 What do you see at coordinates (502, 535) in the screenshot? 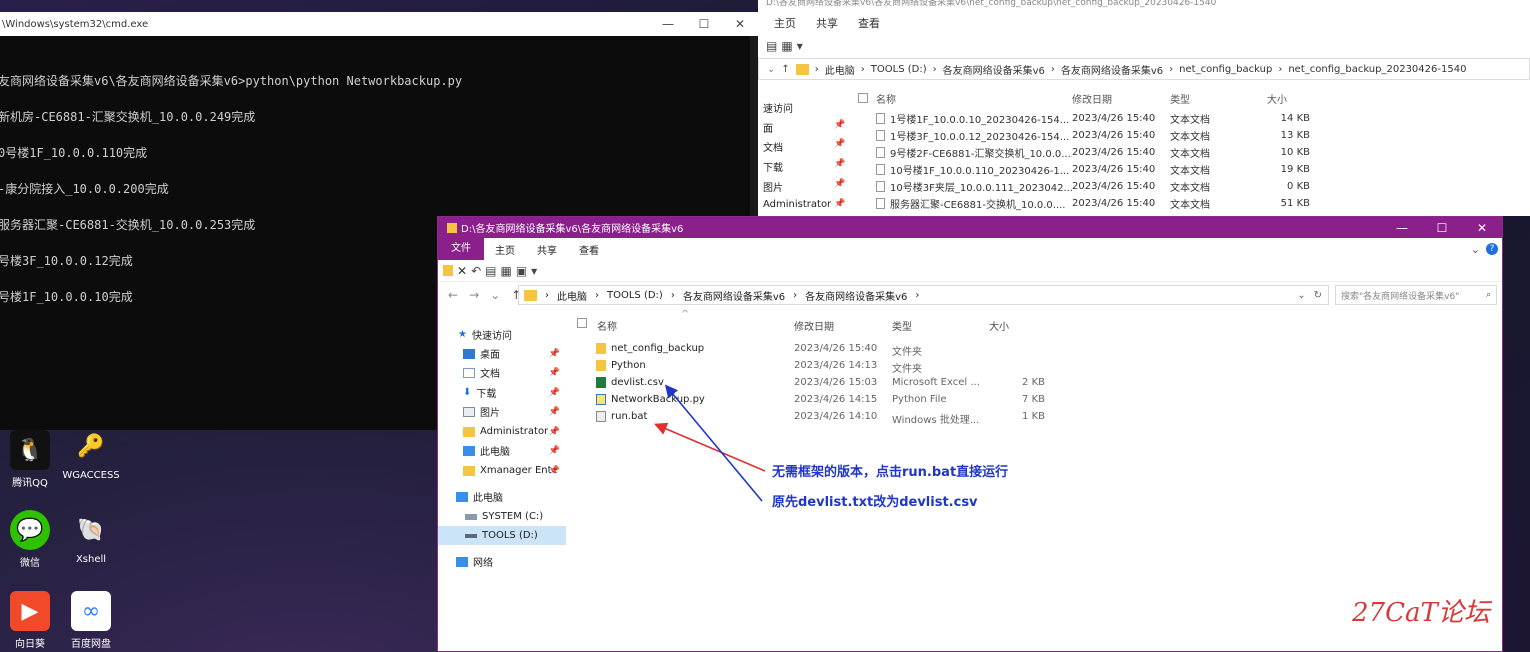
I see `sidebar-item-tools-d: TOOLS (D:)` at bounding box center [502, 535].